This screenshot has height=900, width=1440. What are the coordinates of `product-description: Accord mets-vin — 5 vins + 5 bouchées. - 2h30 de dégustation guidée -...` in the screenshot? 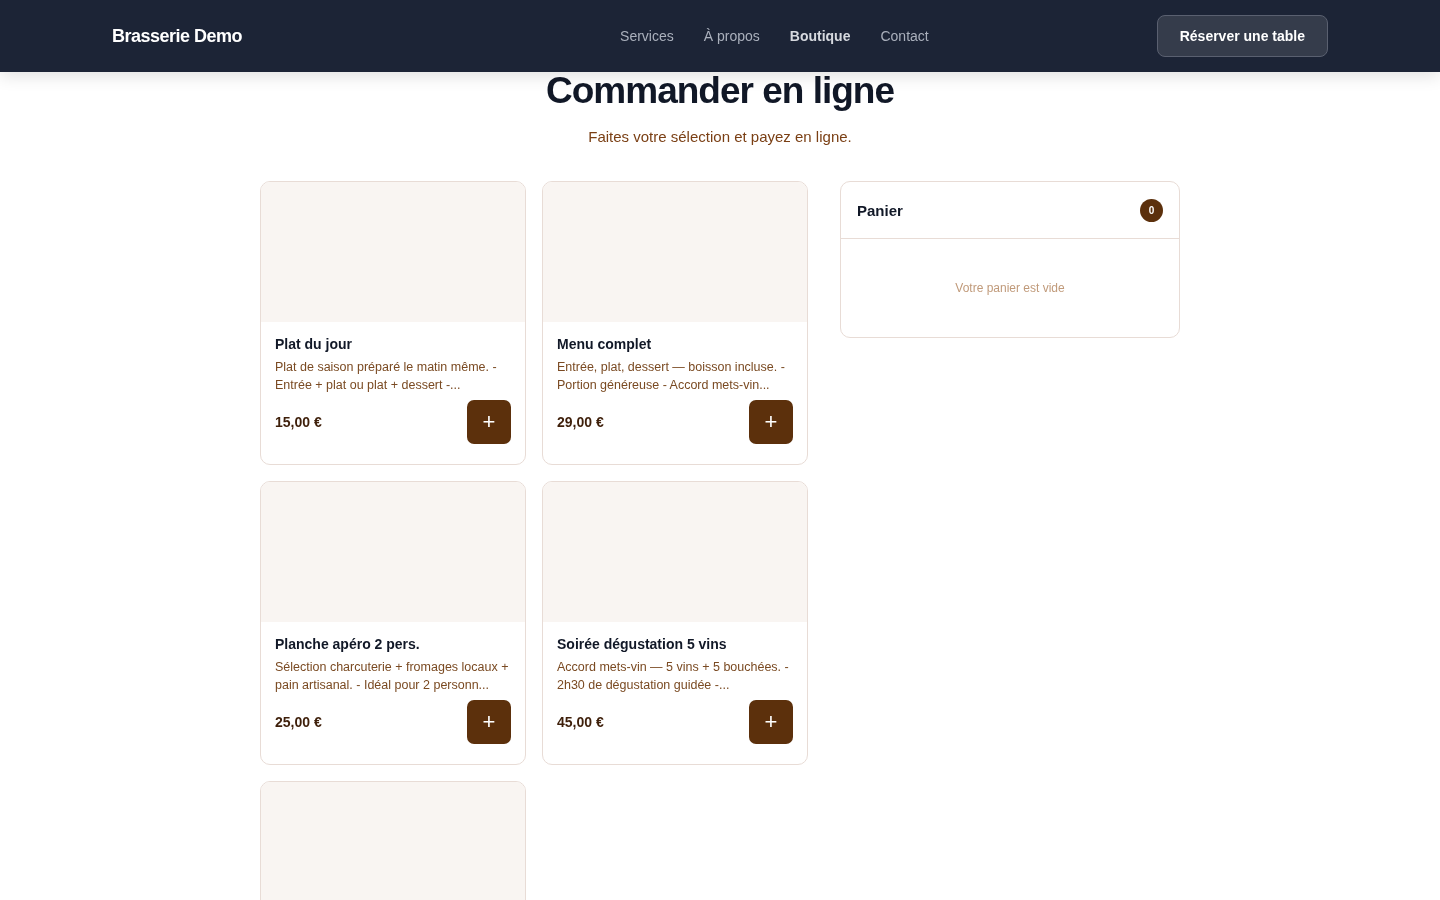 It's located at (673, 676).